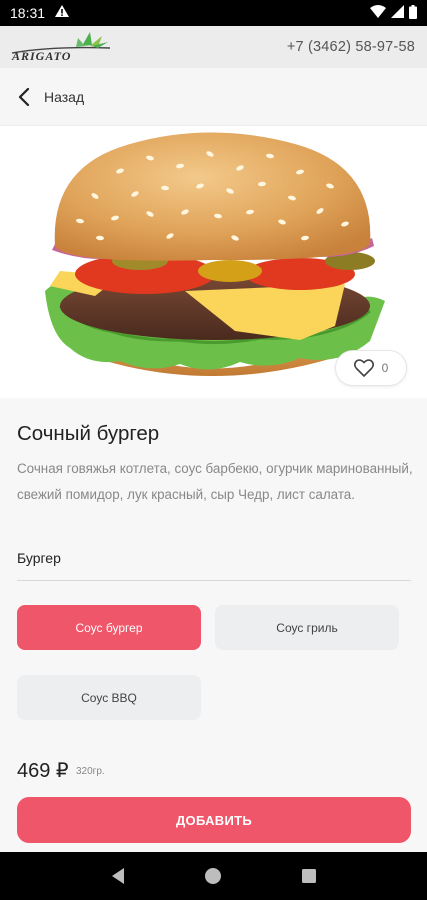  I want to click on like-button: 0, so click(371, 368).